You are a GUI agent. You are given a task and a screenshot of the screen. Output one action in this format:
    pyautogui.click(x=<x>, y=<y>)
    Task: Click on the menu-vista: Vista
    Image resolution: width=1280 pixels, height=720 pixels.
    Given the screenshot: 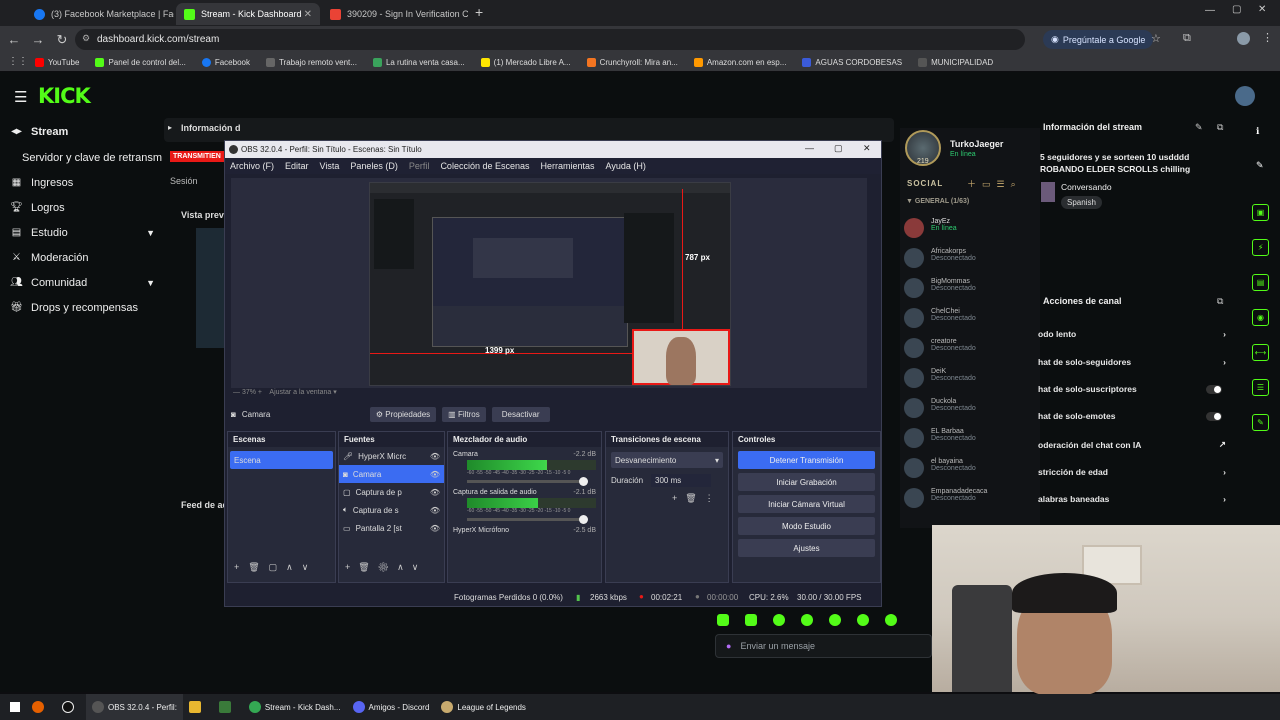 What is the action you would take?
    pyautogui.click(x=330, y=166)
    